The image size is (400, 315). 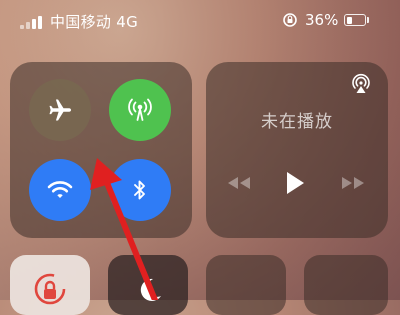 I want to click on battery-fill, so click(x=349, y=20).